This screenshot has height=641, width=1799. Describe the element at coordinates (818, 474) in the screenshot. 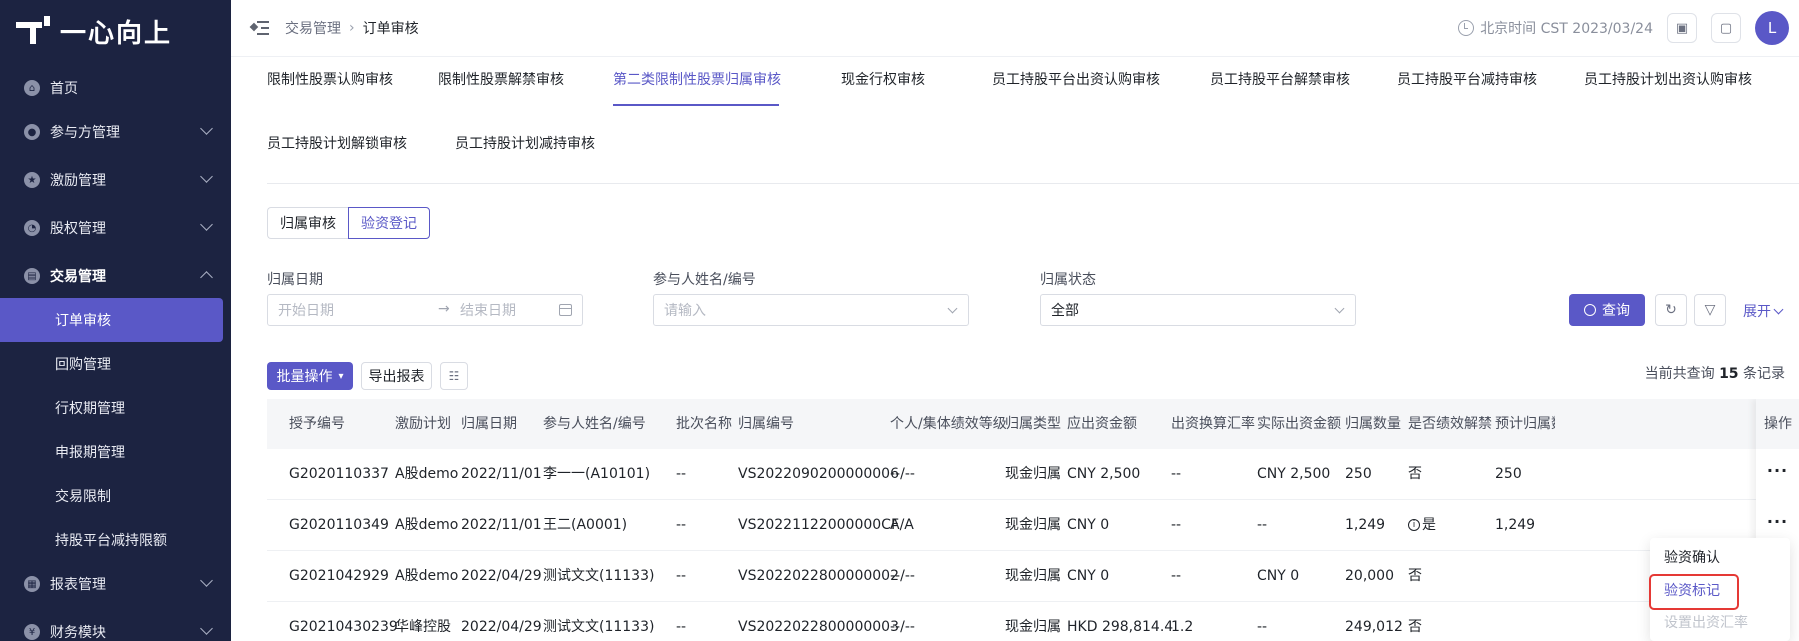

I see `cell-vest-no: VS2022090200000006` at that location.